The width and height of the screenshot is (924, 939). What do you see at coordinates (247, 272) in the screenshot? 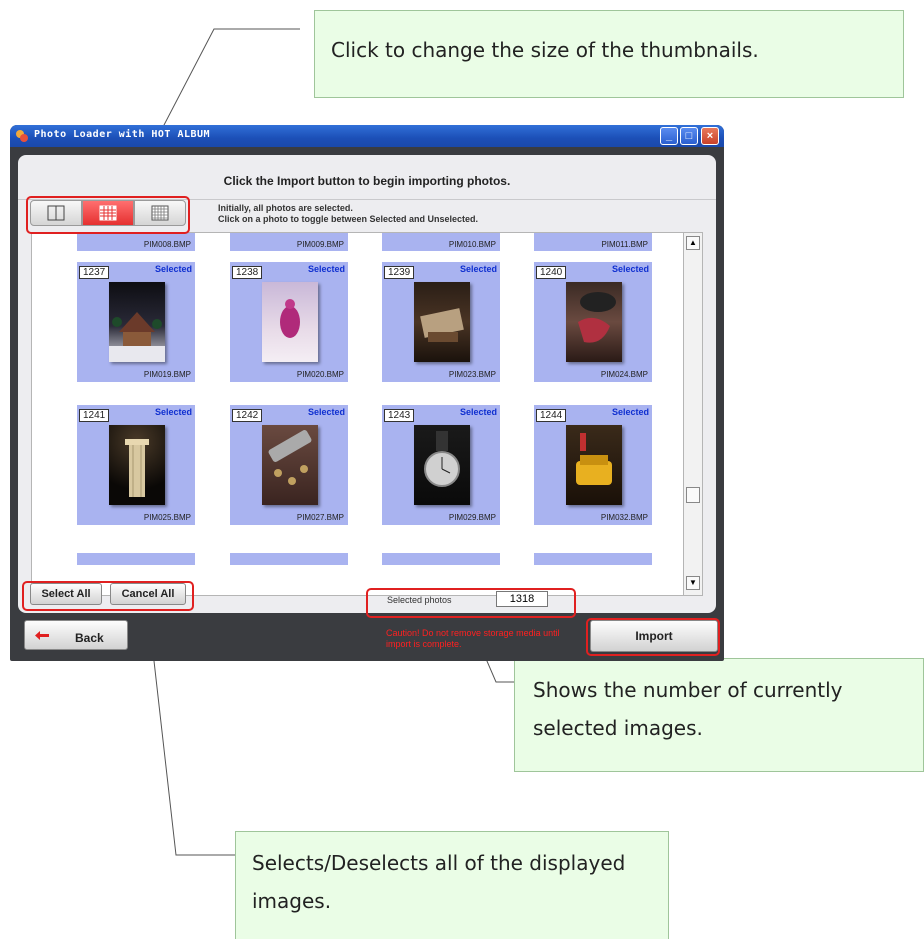
I see `photo-number: 1238` at bounding box center [247, 272].